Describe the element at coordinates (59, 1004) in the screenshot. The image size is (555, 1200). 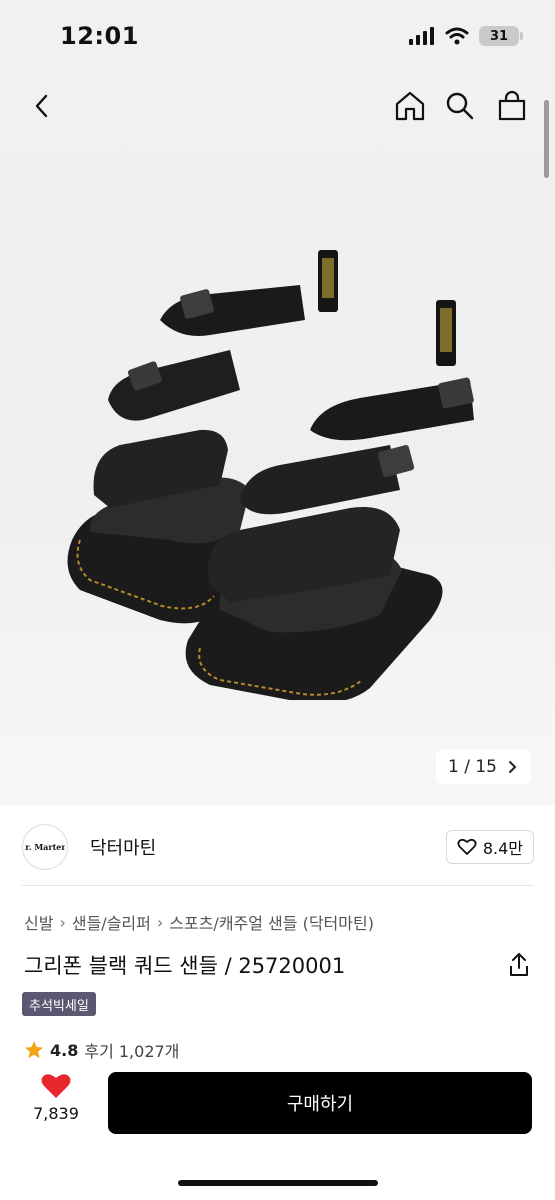
I see `promo-badge: 추석빅세일` at that location.